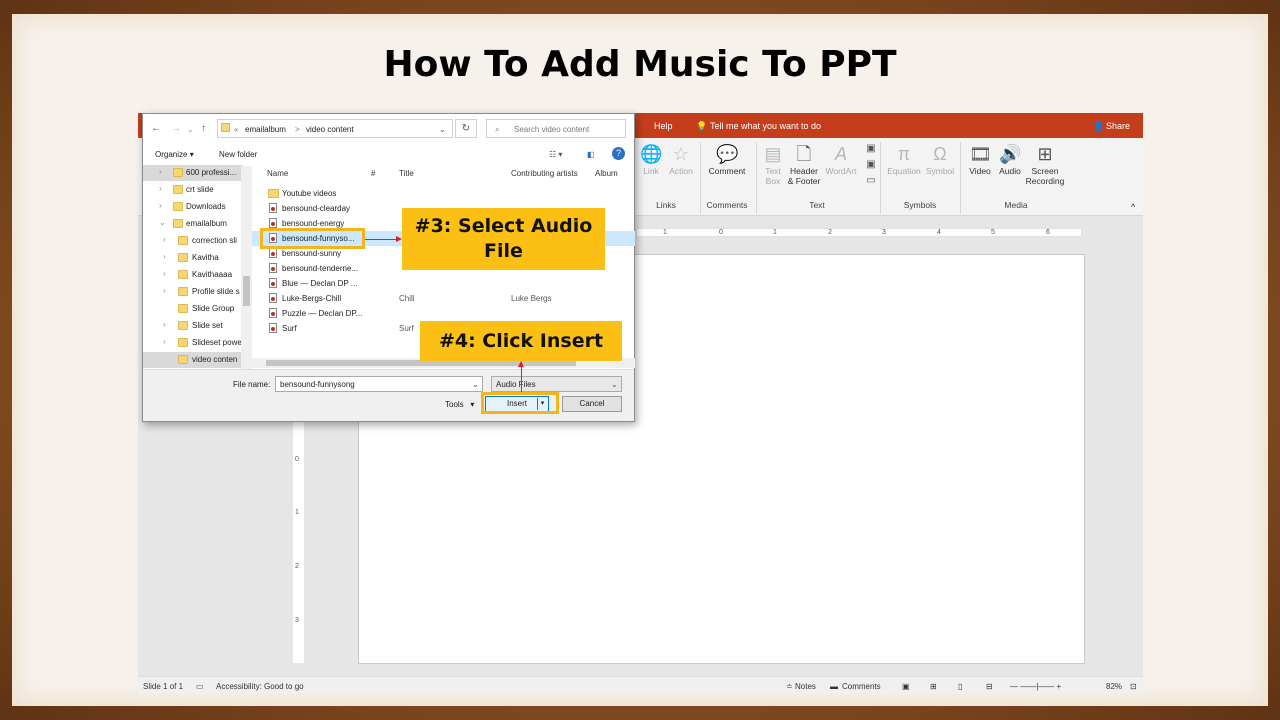 This screenshot has width=1280, height=720. Describe the element at coordinates (840, 154) in the screenshot. I see `wordart-icon: A` at that location.